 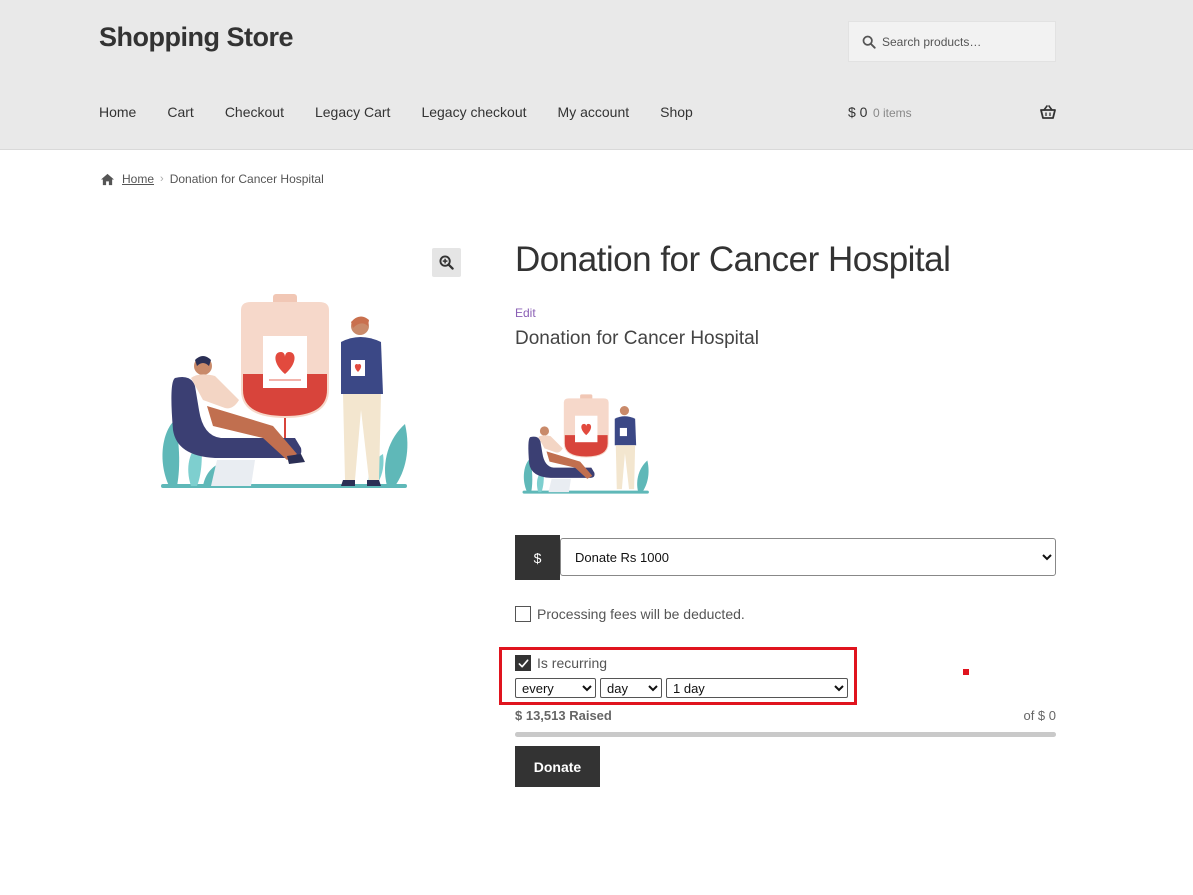 What do you see at coordinates (555, 688) in the screenshot?
I see `recurring-interval-select: every` at bounding box center [555, 688].